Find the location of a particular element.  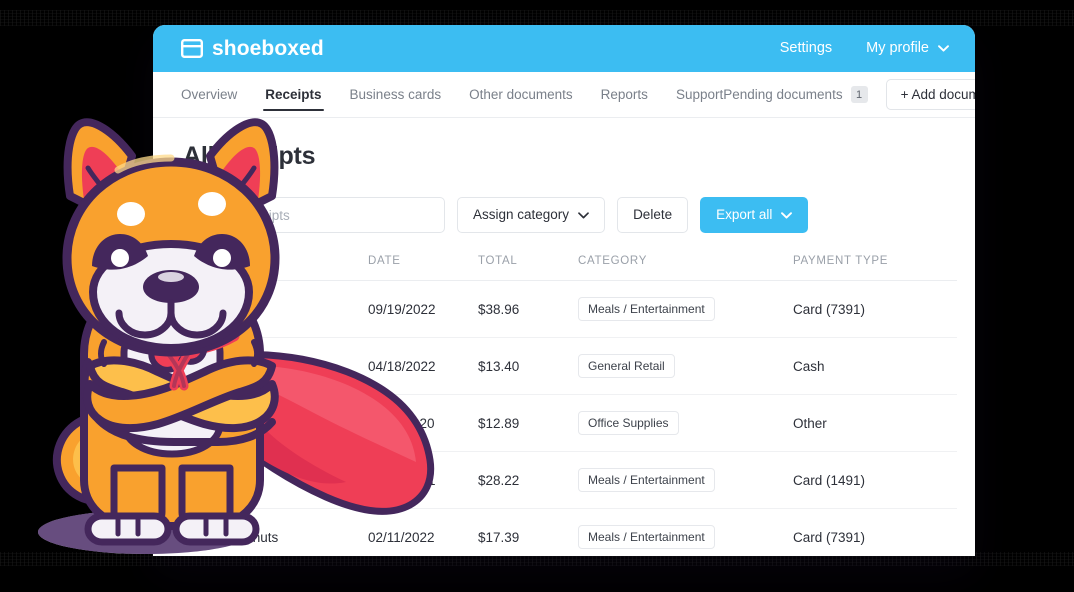

export-all-label: Export all is located at coordinates (744, 215).